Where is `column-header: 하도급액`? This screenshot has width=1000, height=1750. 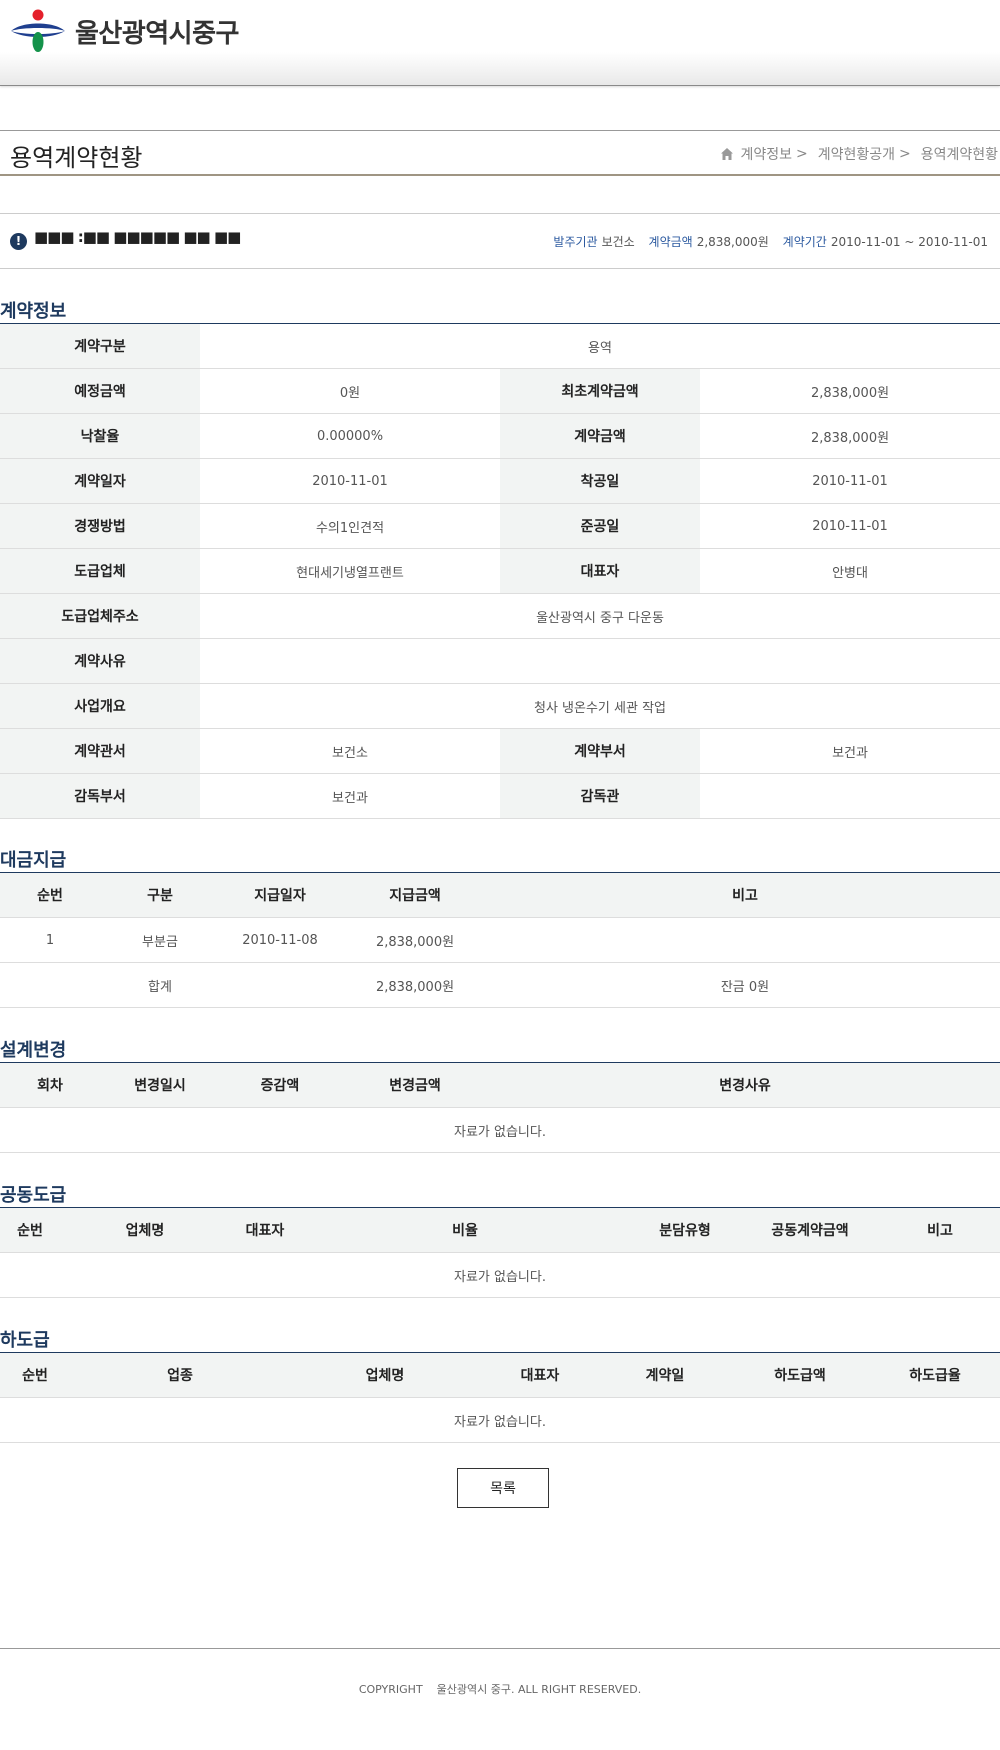 column-header: 하도급액 is located at coordinates (800, 1375).